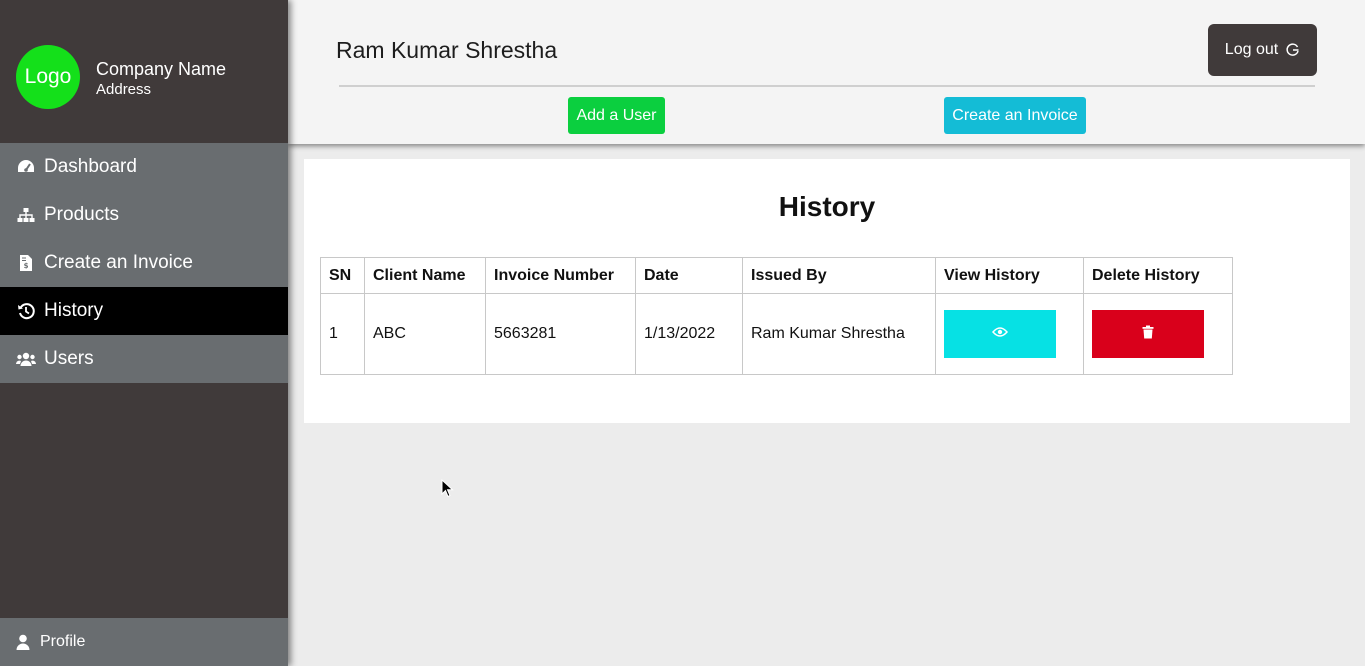  Describe the element at coordinates (144, 642) in the screenshot. I see `profile-link: Profile` at that location.